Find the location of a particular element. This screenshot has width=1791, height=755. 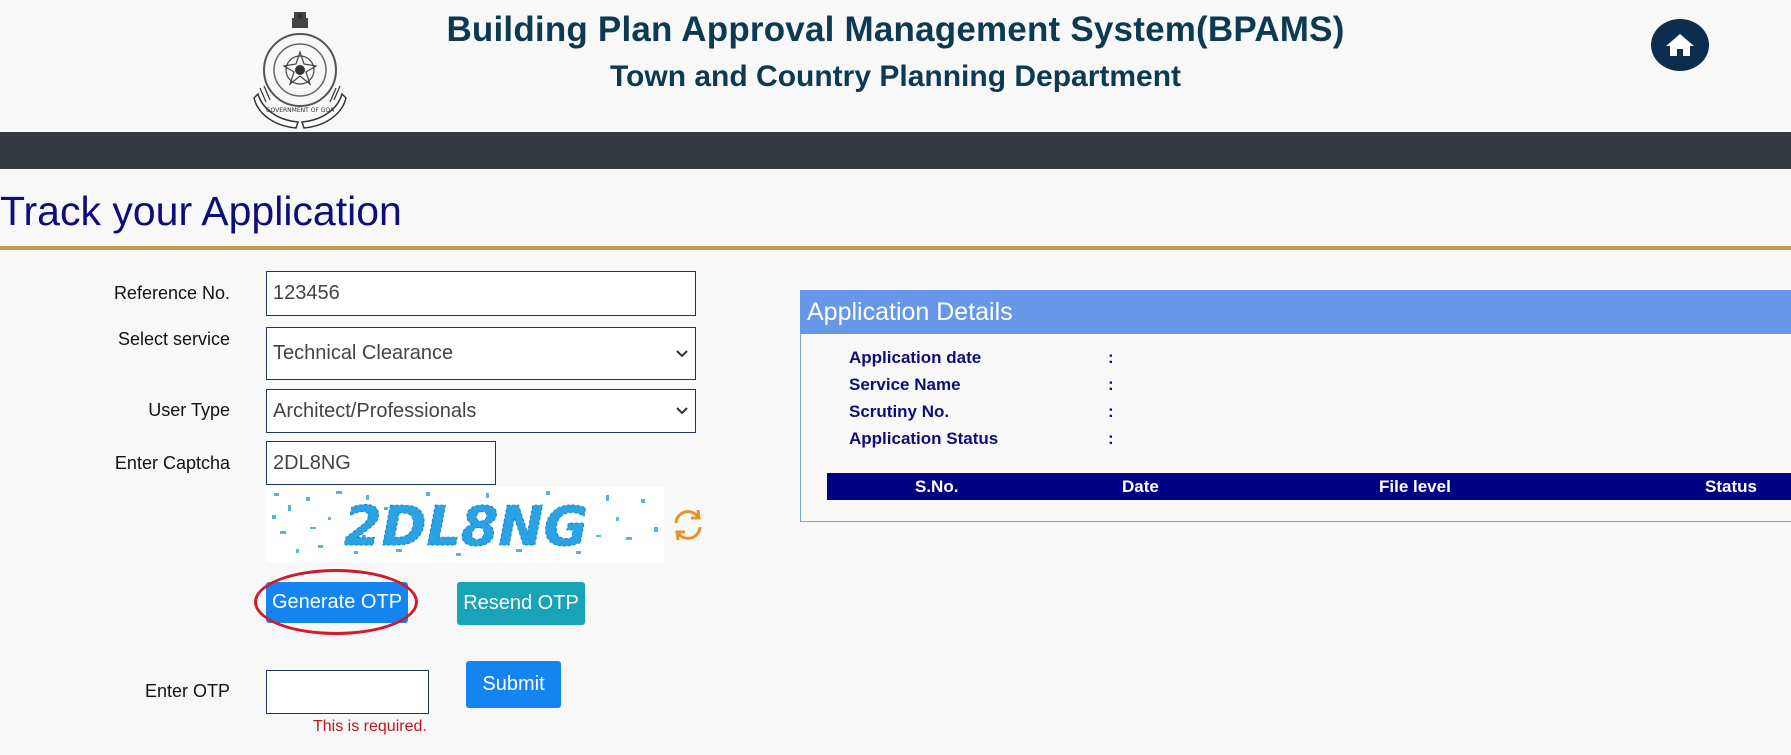

submit-button: Submit is located at coordinates (513, 684).